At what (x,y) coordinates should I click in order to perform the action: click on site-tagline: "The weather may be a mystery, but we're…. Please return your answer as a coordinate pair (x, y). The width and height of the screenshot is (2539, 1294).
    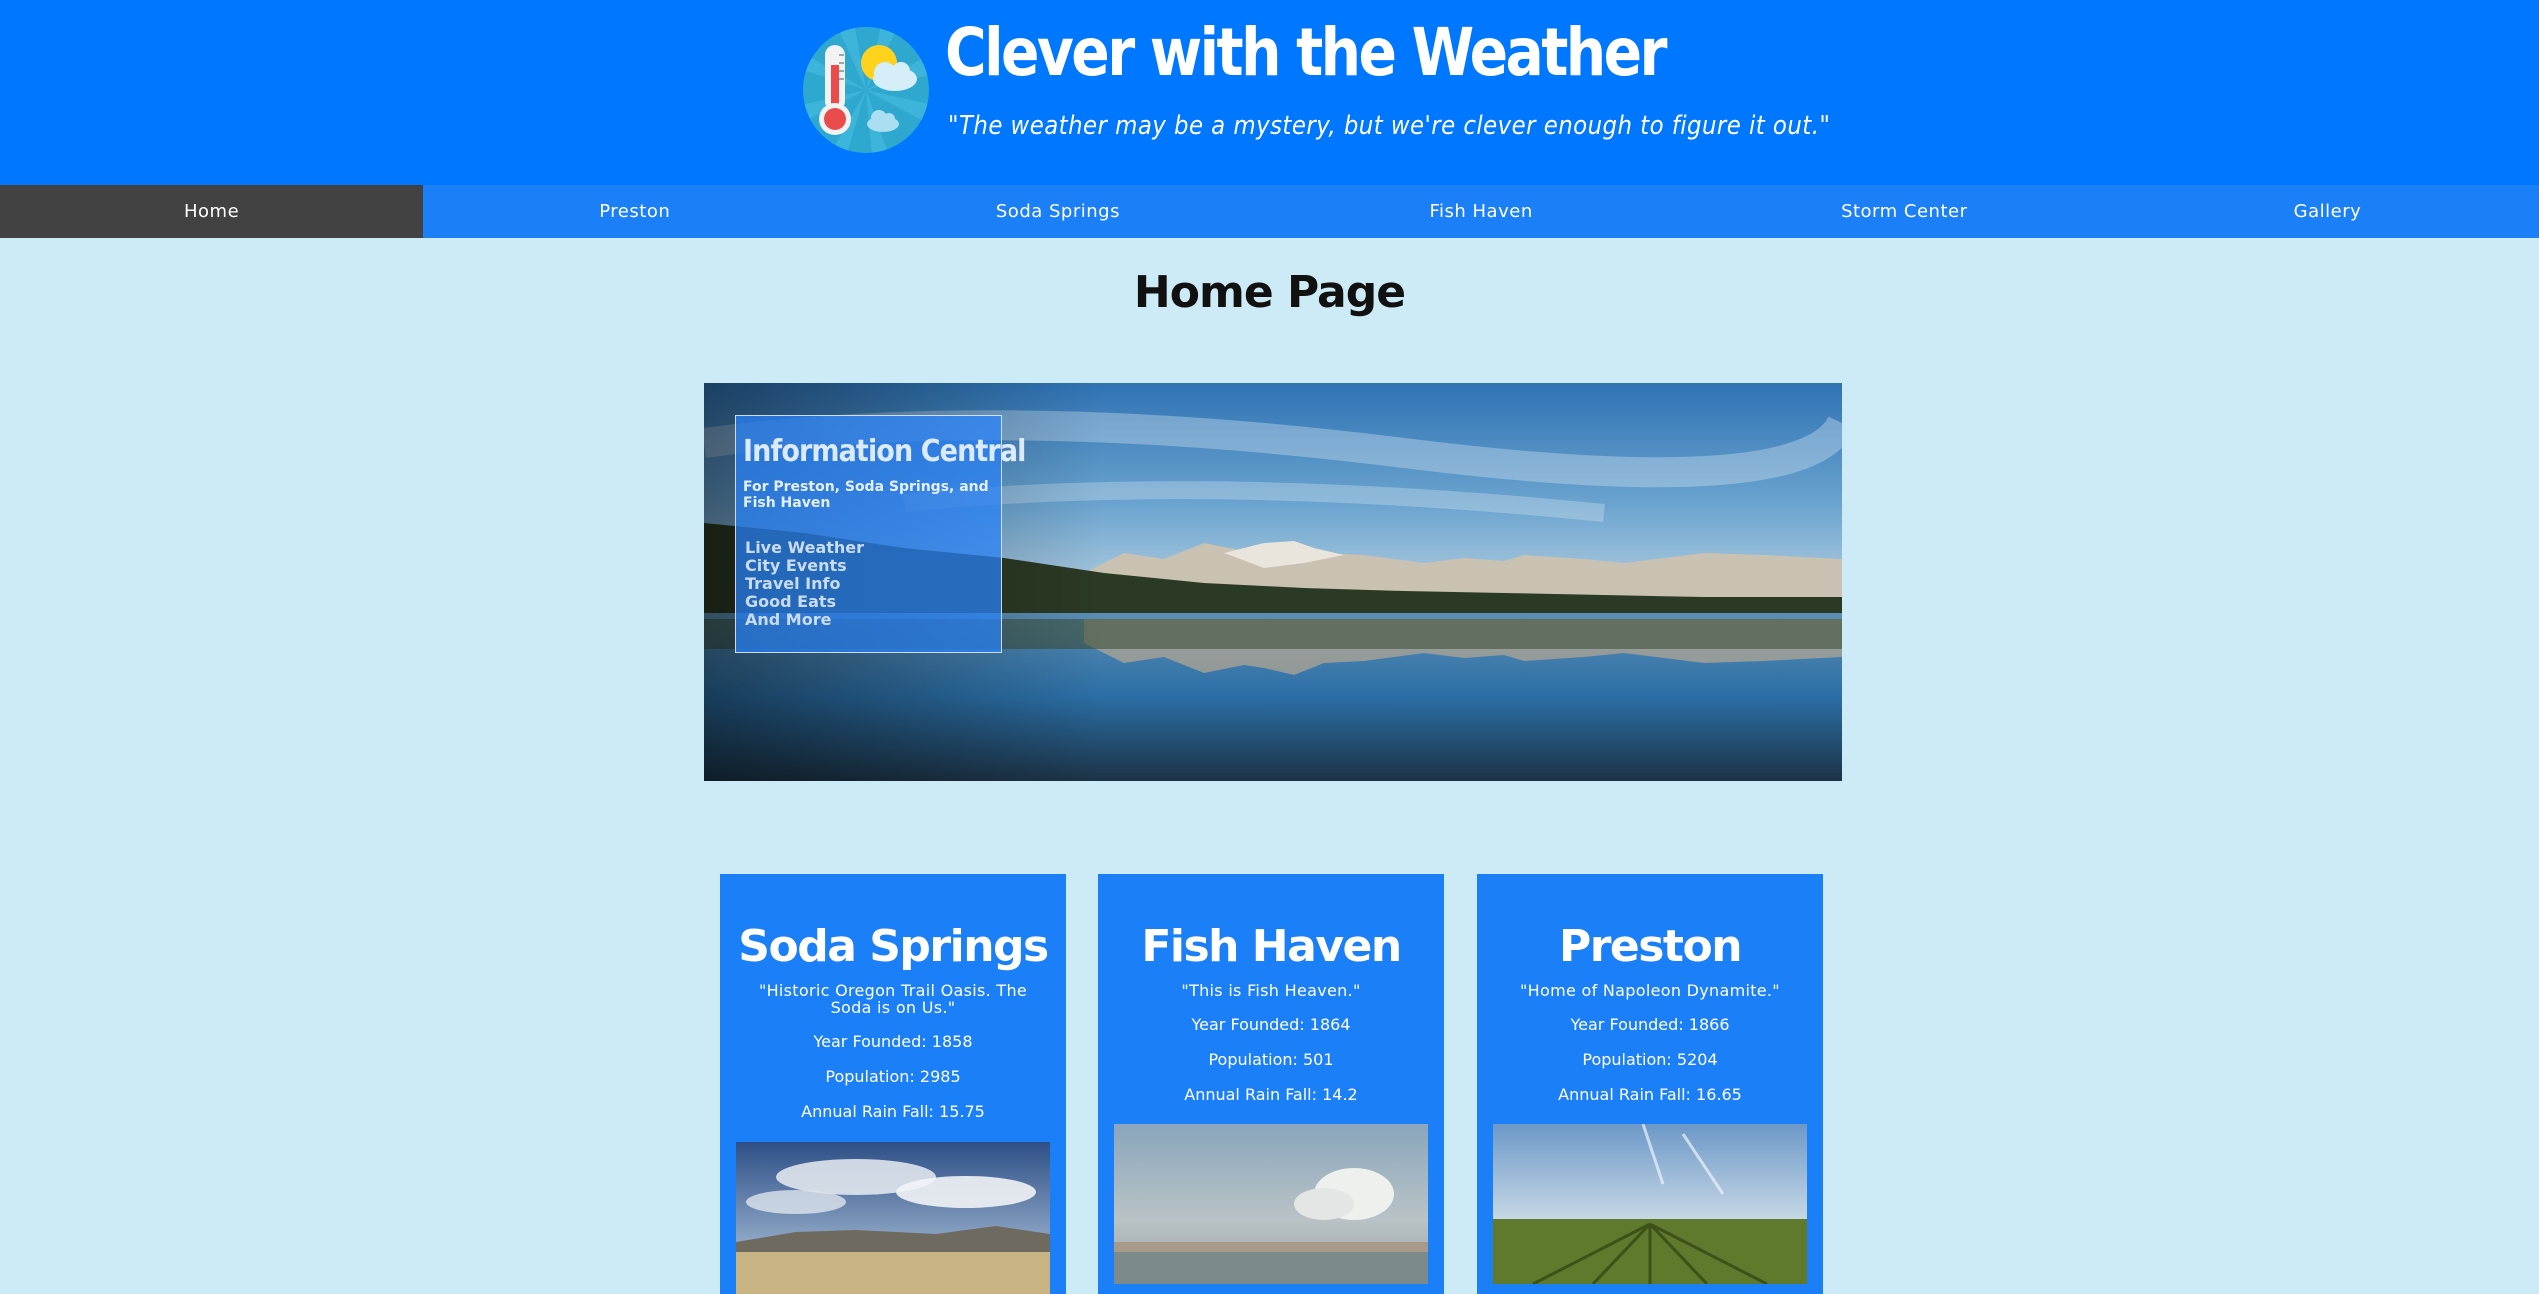
    Looking at the image, I should click on (1389, 126).